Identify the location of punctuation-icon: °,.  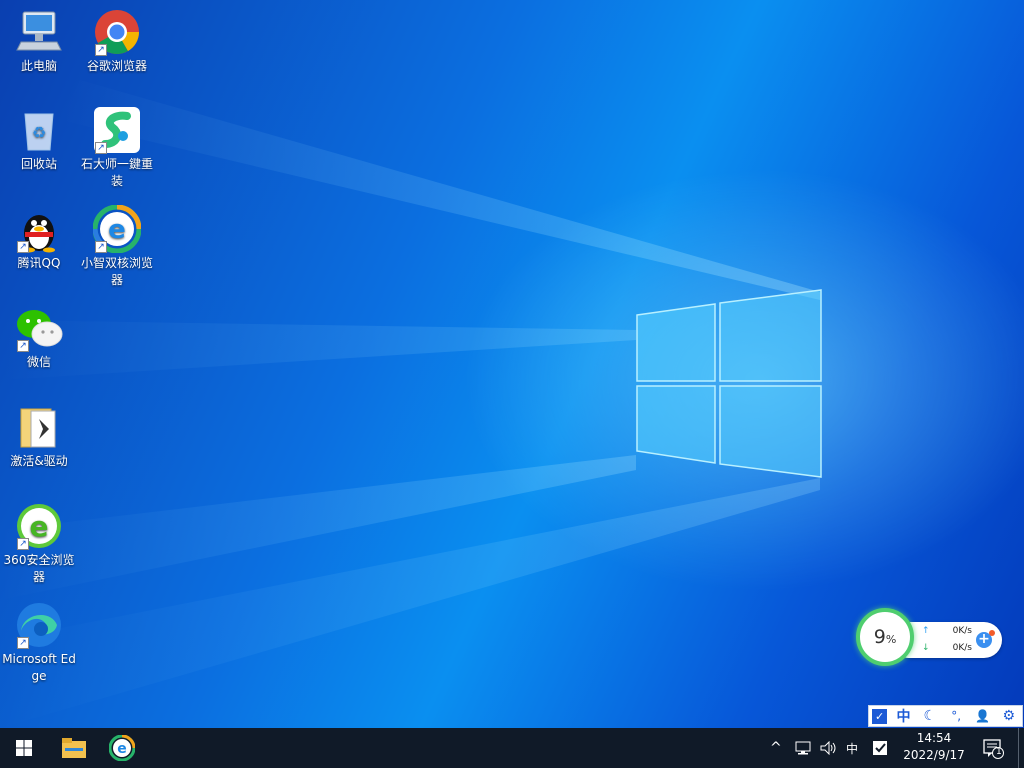
(956, 716).